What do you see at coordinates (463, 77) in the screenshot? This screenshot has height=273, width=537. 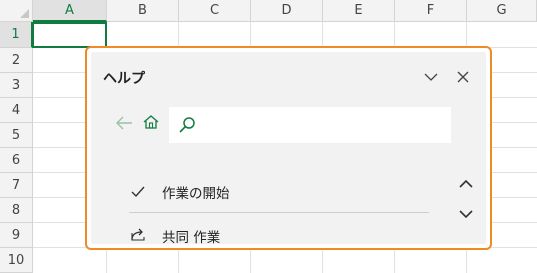 I see `close-icon` at bounding box center [463, 77].